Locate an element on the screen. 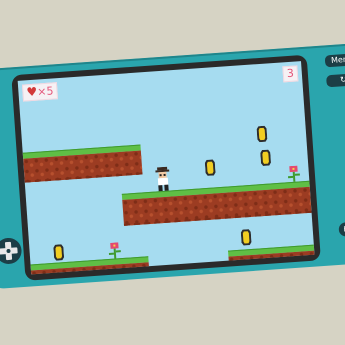  platform-ground-left is located at coordinates (90, 265).